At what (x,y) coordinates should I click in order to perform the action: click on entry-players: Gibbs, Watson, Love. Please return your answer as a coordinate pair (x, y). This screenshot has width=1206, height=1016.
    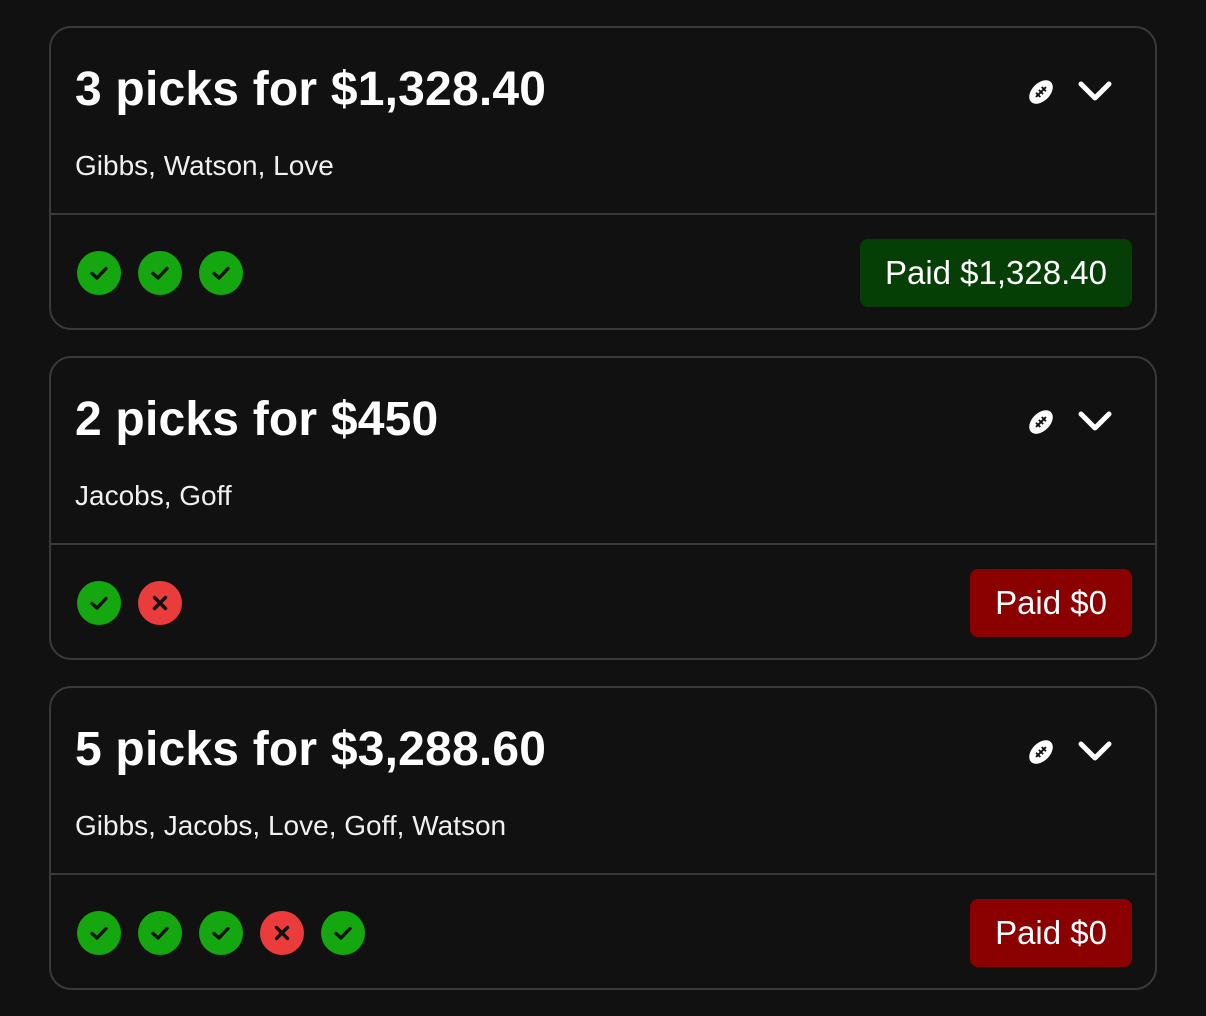
    Looking at the image, I should click on (204, 165).